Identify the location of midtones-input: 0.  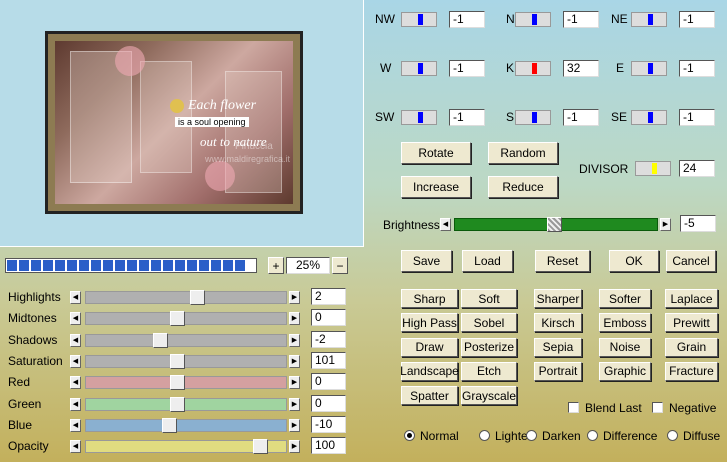
(328, 318).